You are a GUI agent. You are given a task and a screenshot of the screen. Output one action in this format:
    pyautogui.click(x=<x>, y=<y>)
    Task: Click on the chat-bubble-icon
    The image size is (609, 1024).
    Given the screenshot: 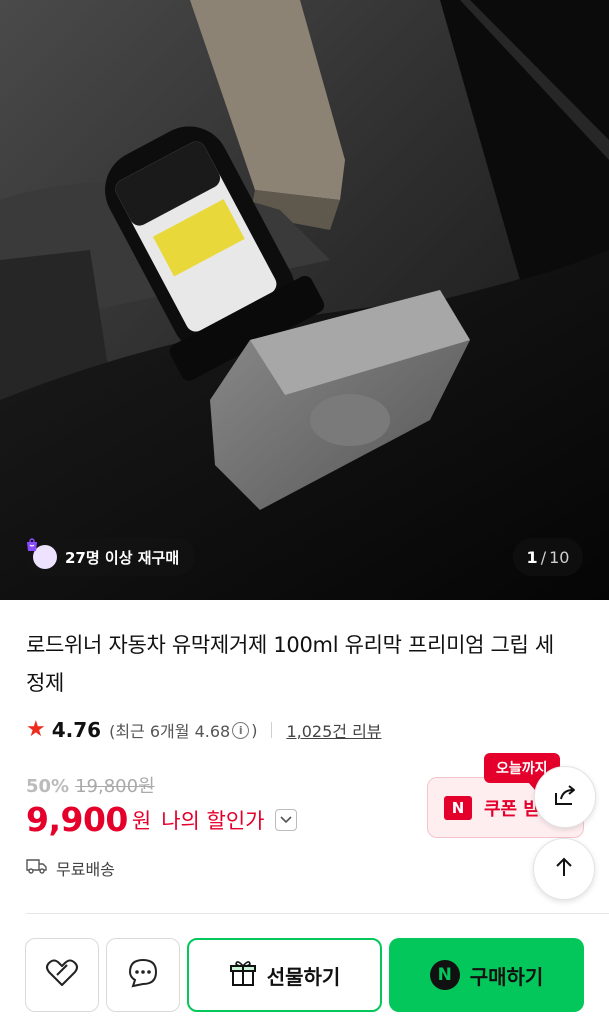 What is the action you would take?
    pyautogui.click(x=143, y=975)
    